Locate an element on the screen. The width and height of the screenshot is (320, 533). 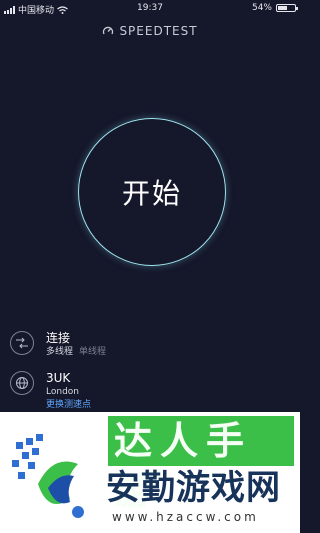
start-test-label: 开始 is located at coordinates (151, 193).